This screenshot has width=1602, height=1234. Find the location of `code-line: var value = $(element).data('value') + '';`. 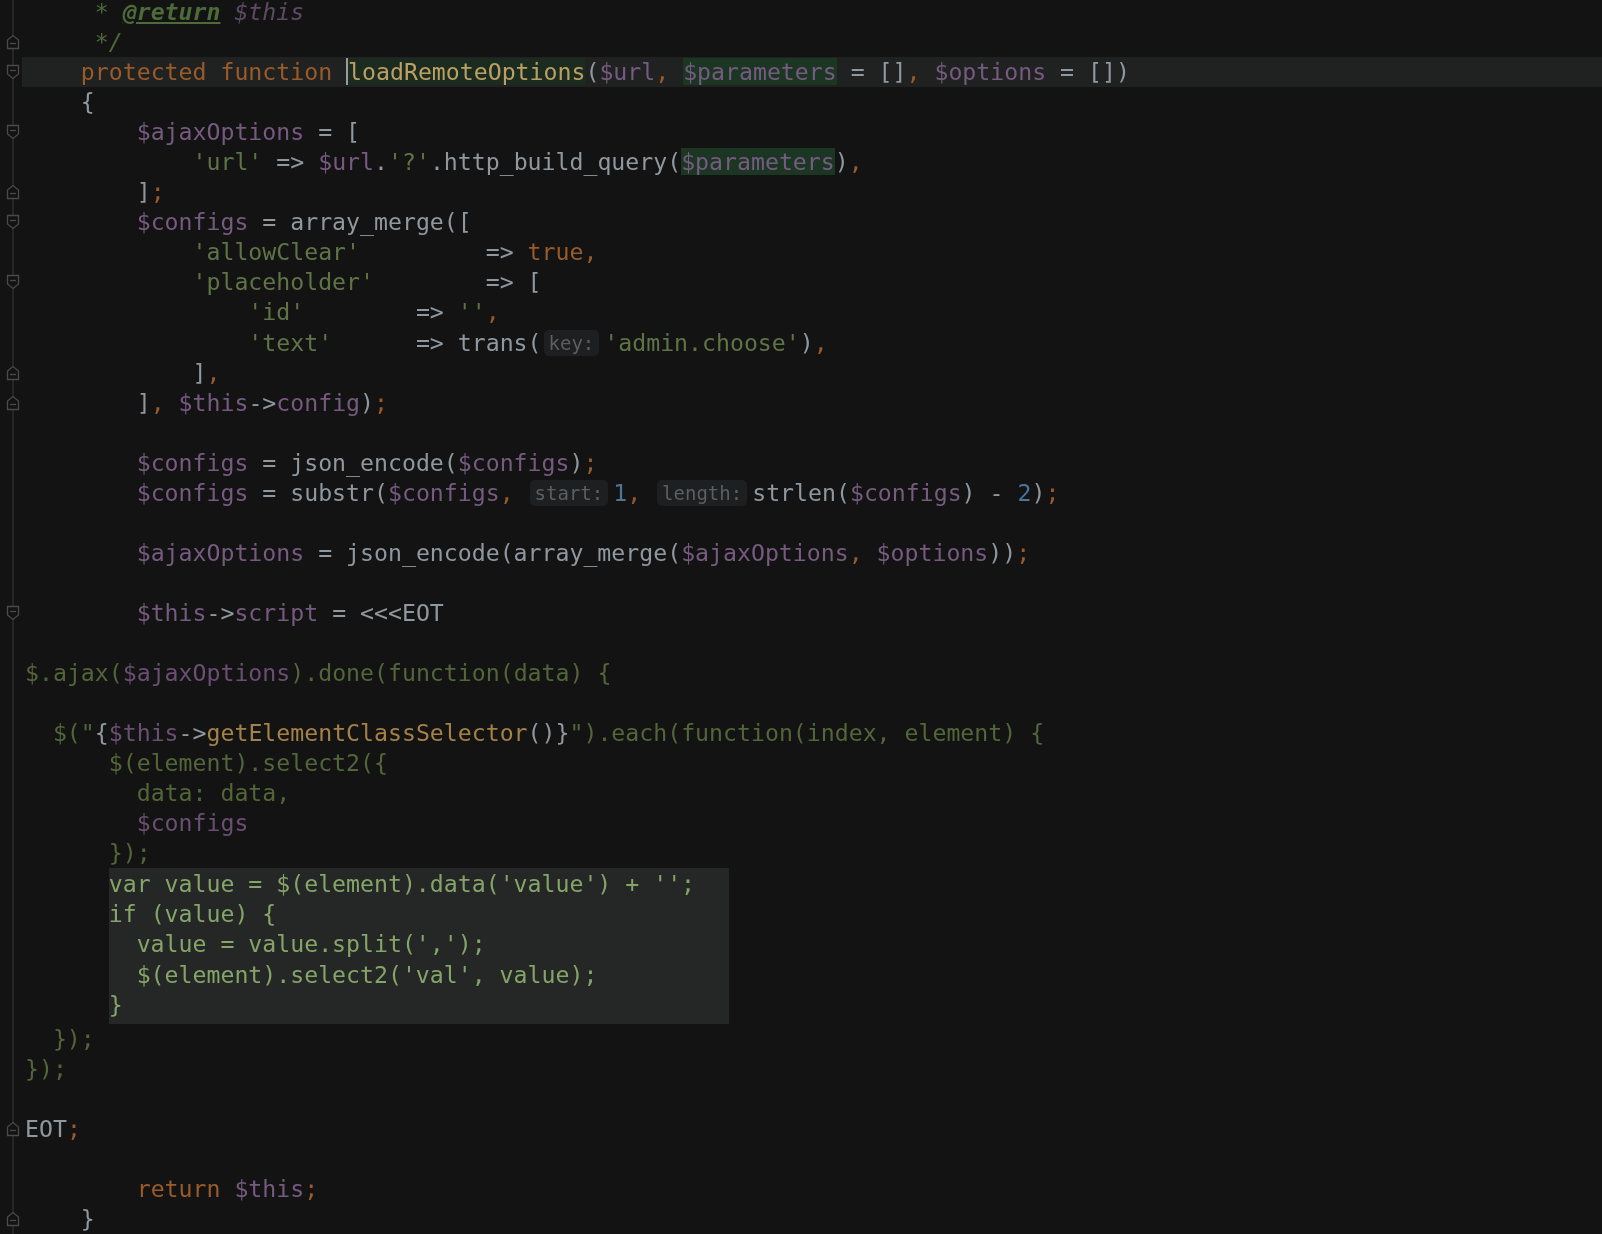

code-line: var value = $(element).data('value') + ''; is located at coordinates (402, 884).